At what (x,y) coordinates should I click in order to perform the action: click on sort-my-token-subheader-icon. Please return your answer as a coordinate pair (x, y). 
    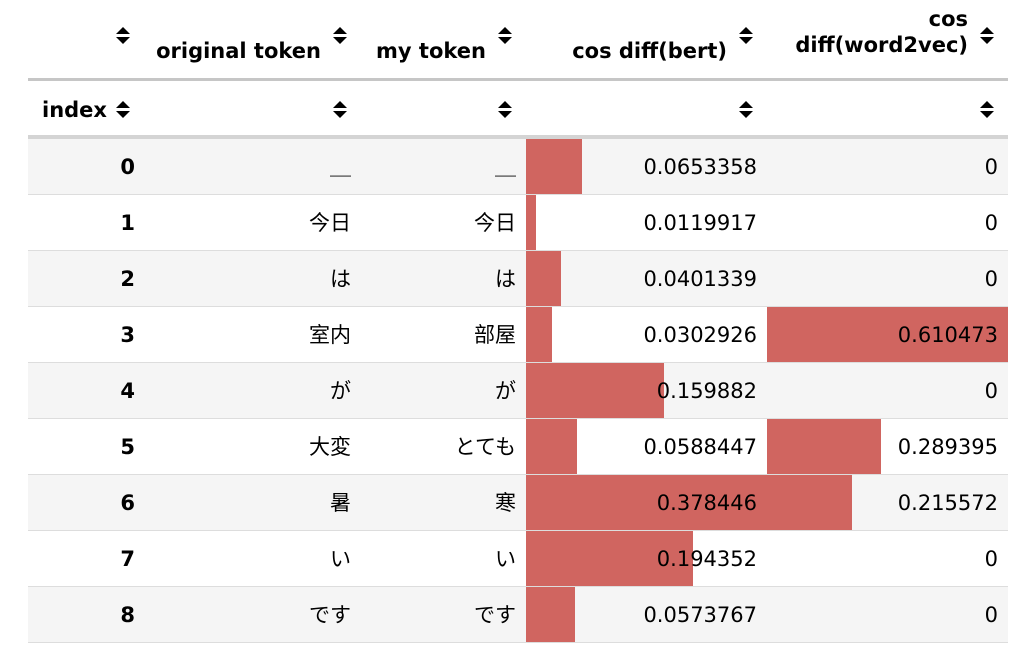
    Looking at the image, I should click on (505, 110).